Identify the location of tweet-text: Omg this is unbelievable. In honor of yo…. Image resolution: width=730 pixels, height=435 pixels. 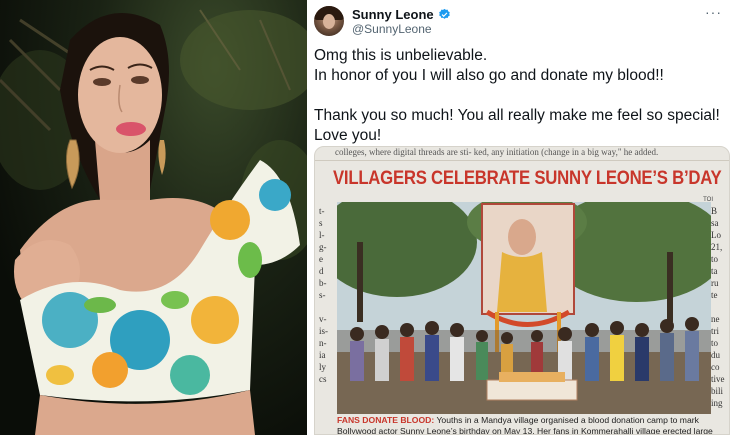
(519, 96).